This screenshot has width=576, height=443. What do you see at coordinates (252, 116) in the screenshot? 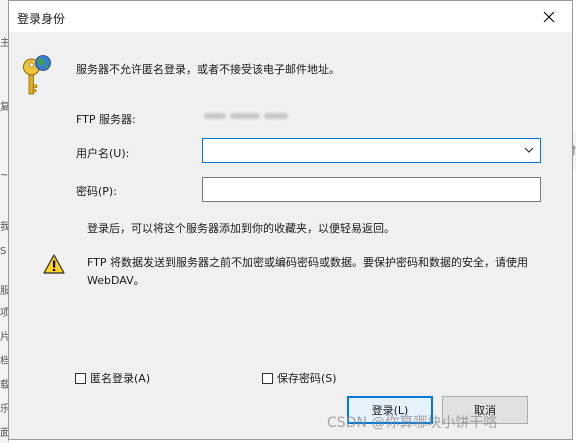
I see `server-address-redacted` at bounding box center [252, 116].